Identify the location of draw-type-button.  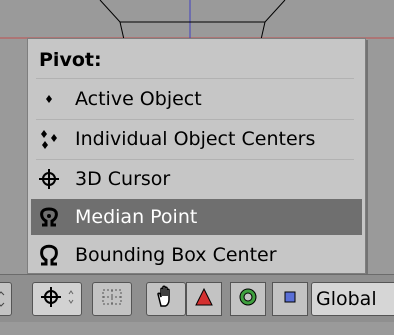
(6, 299).